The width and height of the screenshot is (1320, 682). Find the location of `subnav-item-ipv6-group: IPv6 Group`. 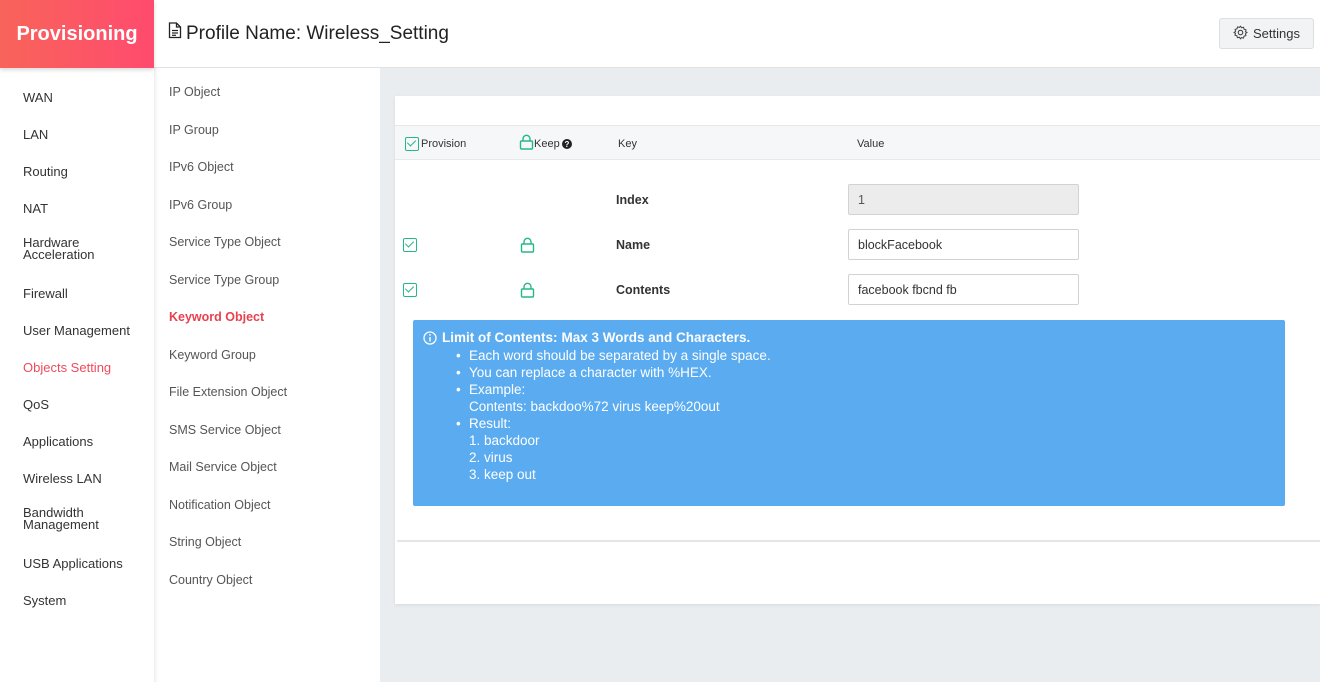

subnav-item-ipv6-group: IPv6 Group is located at coordinates (267, 215).